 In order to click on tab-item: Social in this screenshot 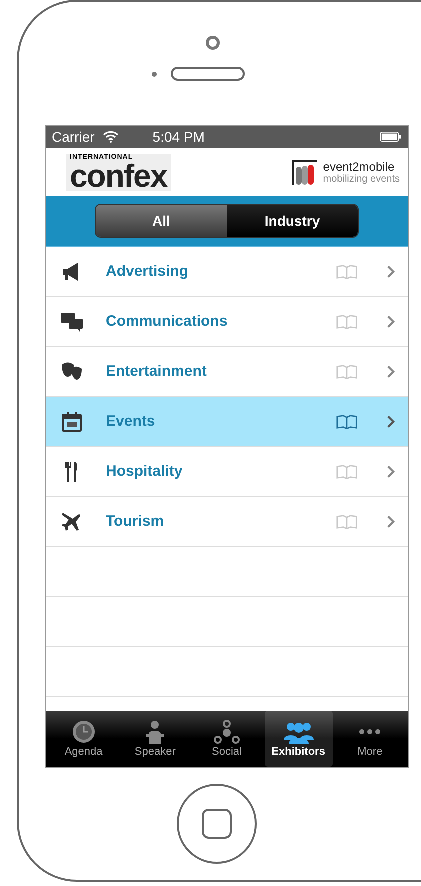, I will do `click(226, 739)`.